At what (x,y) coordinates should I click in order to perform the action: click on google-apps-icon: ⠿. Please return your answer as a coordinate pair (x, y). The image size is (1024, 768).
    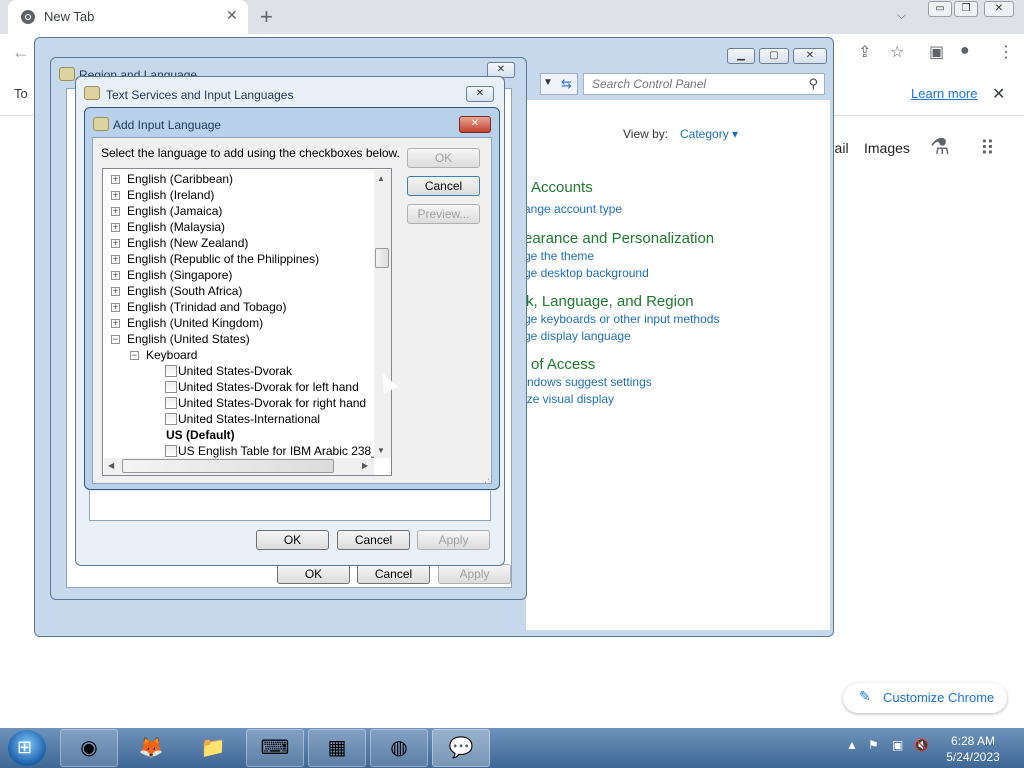
    Looking at the image, I should click on (987, 148).